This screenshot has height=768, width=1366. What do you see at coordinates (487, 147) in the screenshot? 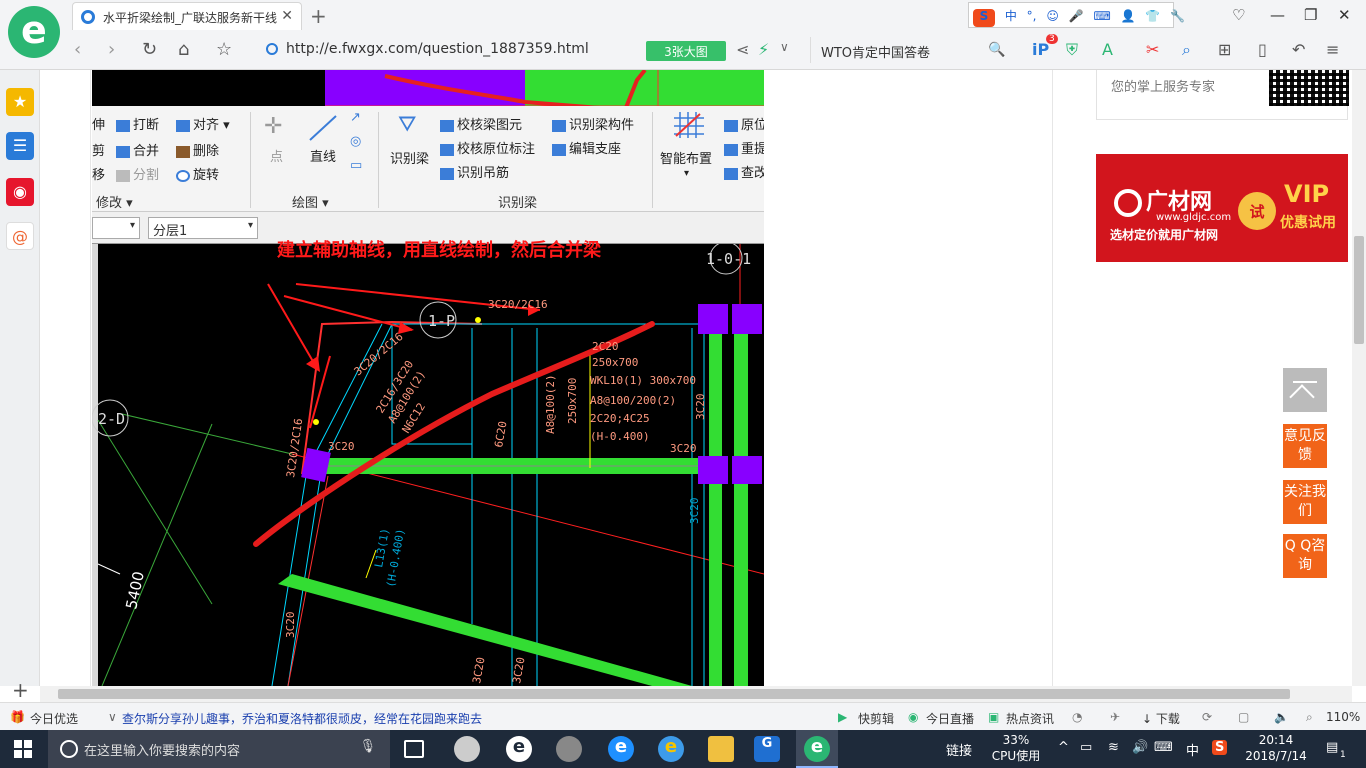
I see `check-inplace-button: 校核原位标注` at bounding box center [487, 147].